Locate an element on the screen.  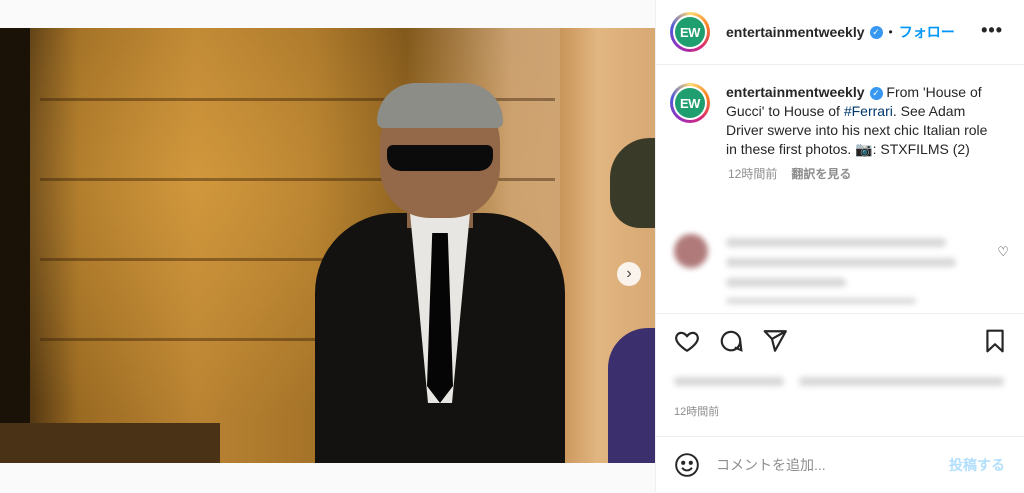
post-header: EW entertainmentweekly ✓ • フォロー ••• is located at coordinates (840, 32).